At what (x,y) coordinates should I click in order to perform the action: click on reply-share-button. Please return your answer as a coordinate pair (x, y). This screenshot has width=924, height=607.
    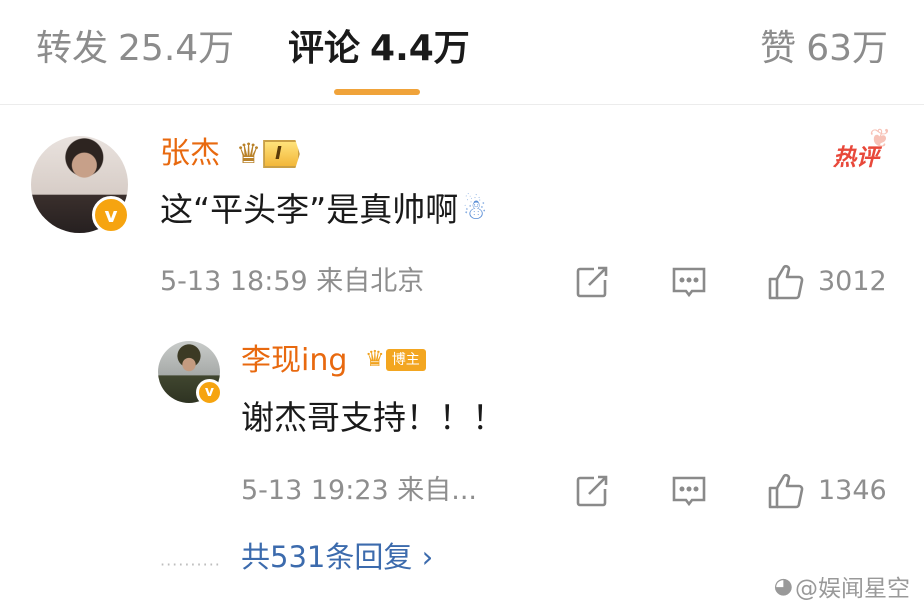
    Looking at the image, I should click on (592, 491).